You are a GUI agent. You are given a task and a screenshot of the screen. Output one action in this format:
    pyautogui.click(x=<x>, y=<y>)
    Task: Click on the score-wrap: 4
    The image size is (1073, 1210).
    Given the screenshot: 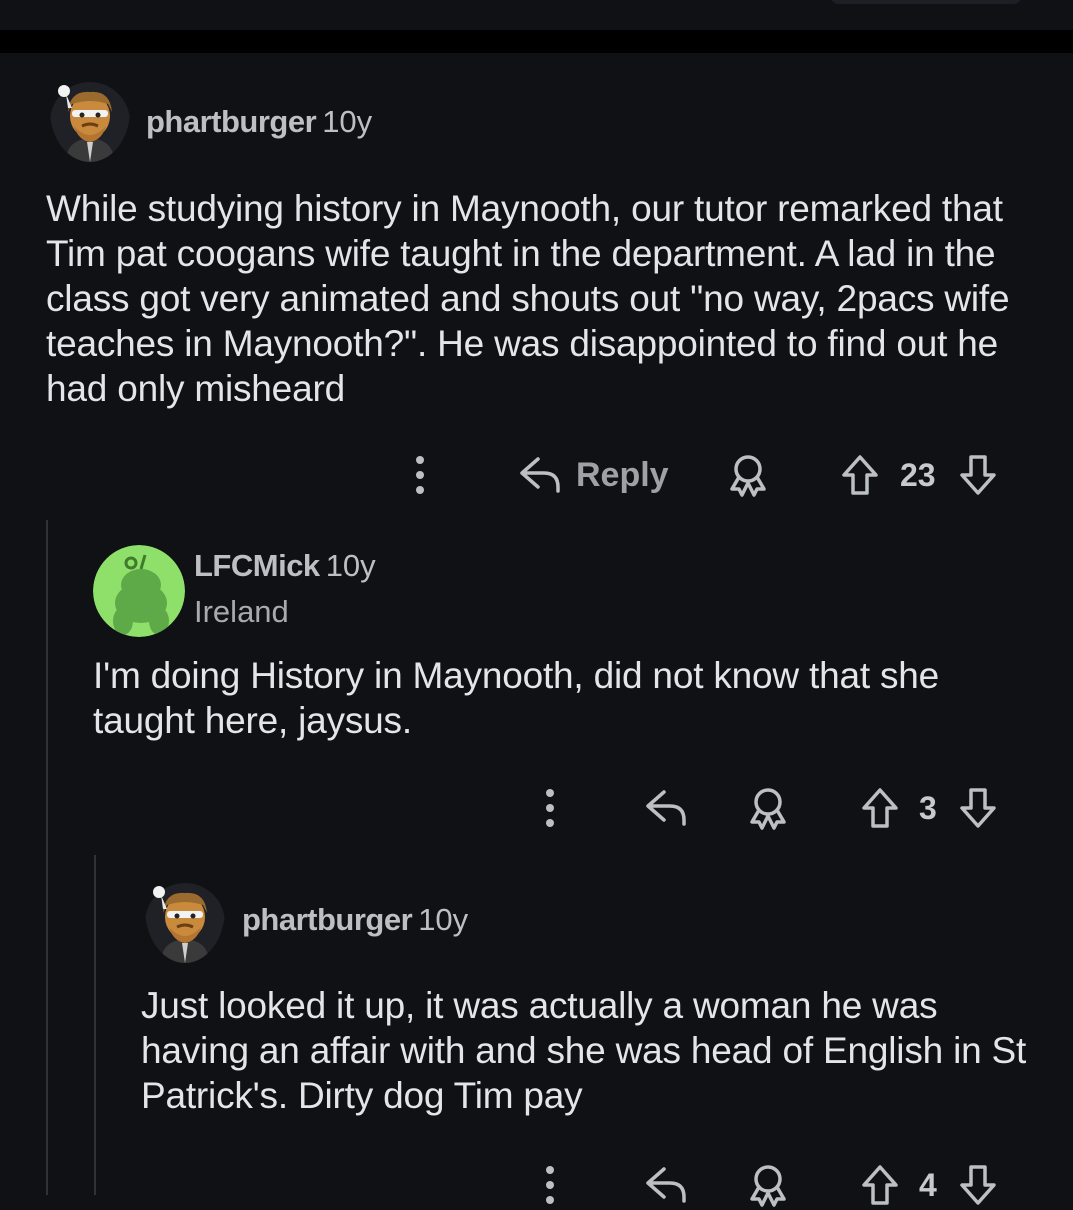 What is the action you would take?
    pyautogui.click(x=928, y=1185)
    